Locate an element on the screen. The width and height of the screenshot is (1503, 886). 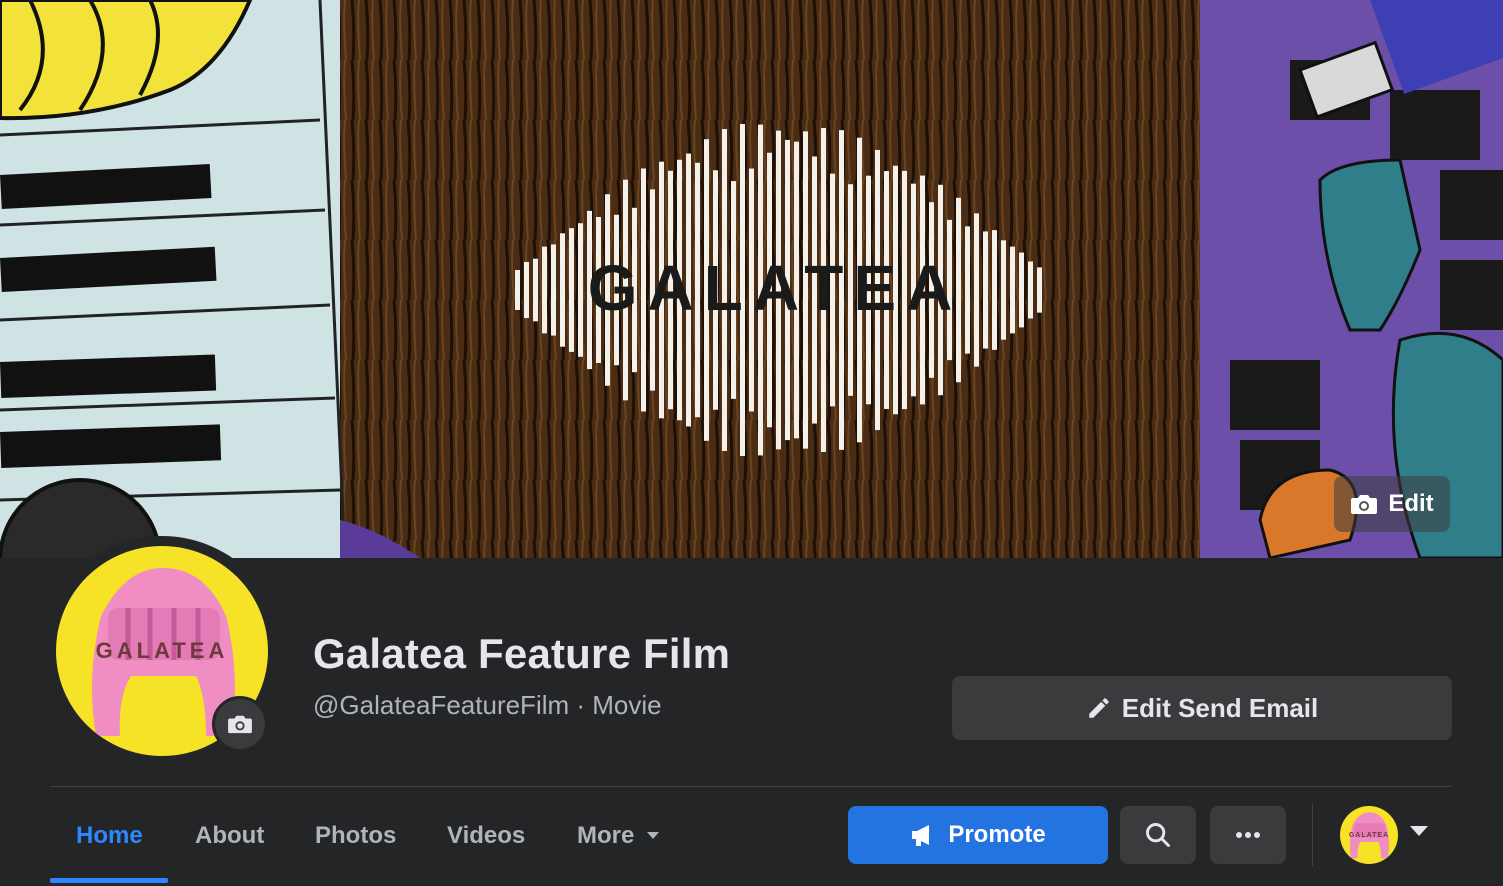
promote-button: Promote is located at coordinates (978, 835).